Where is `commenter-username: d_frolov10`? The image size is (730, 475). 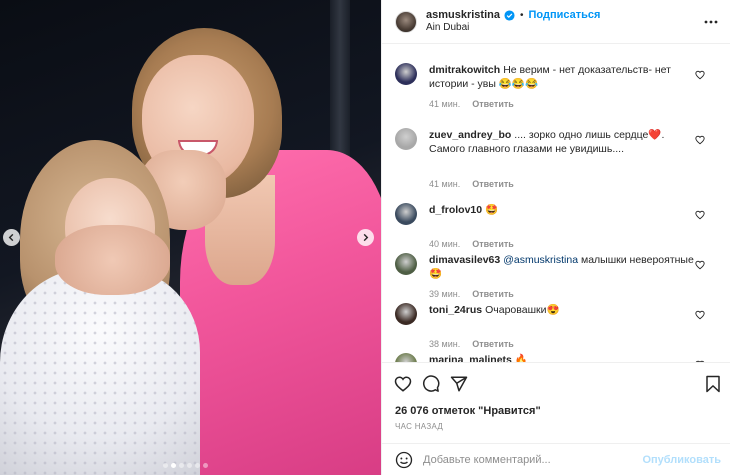 commenter-username: d_frolov10 is located at coordinates (455, 210).